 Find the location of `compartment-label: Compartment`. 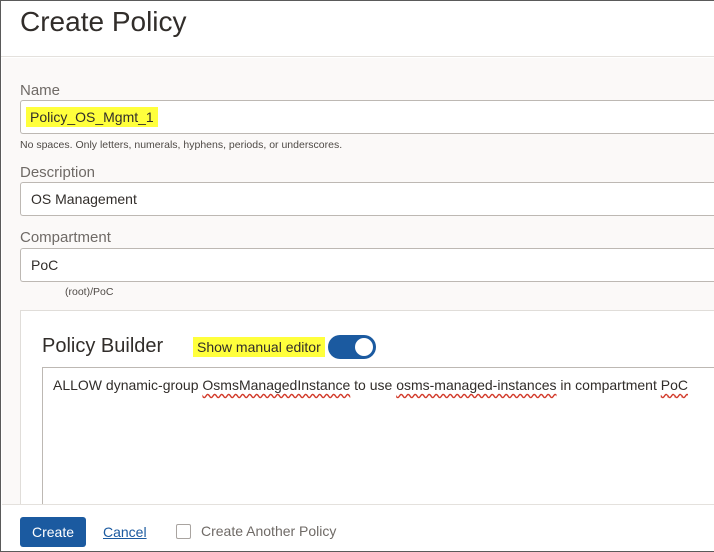

compartment-label: Compartment is located at coordinates (65, 237).